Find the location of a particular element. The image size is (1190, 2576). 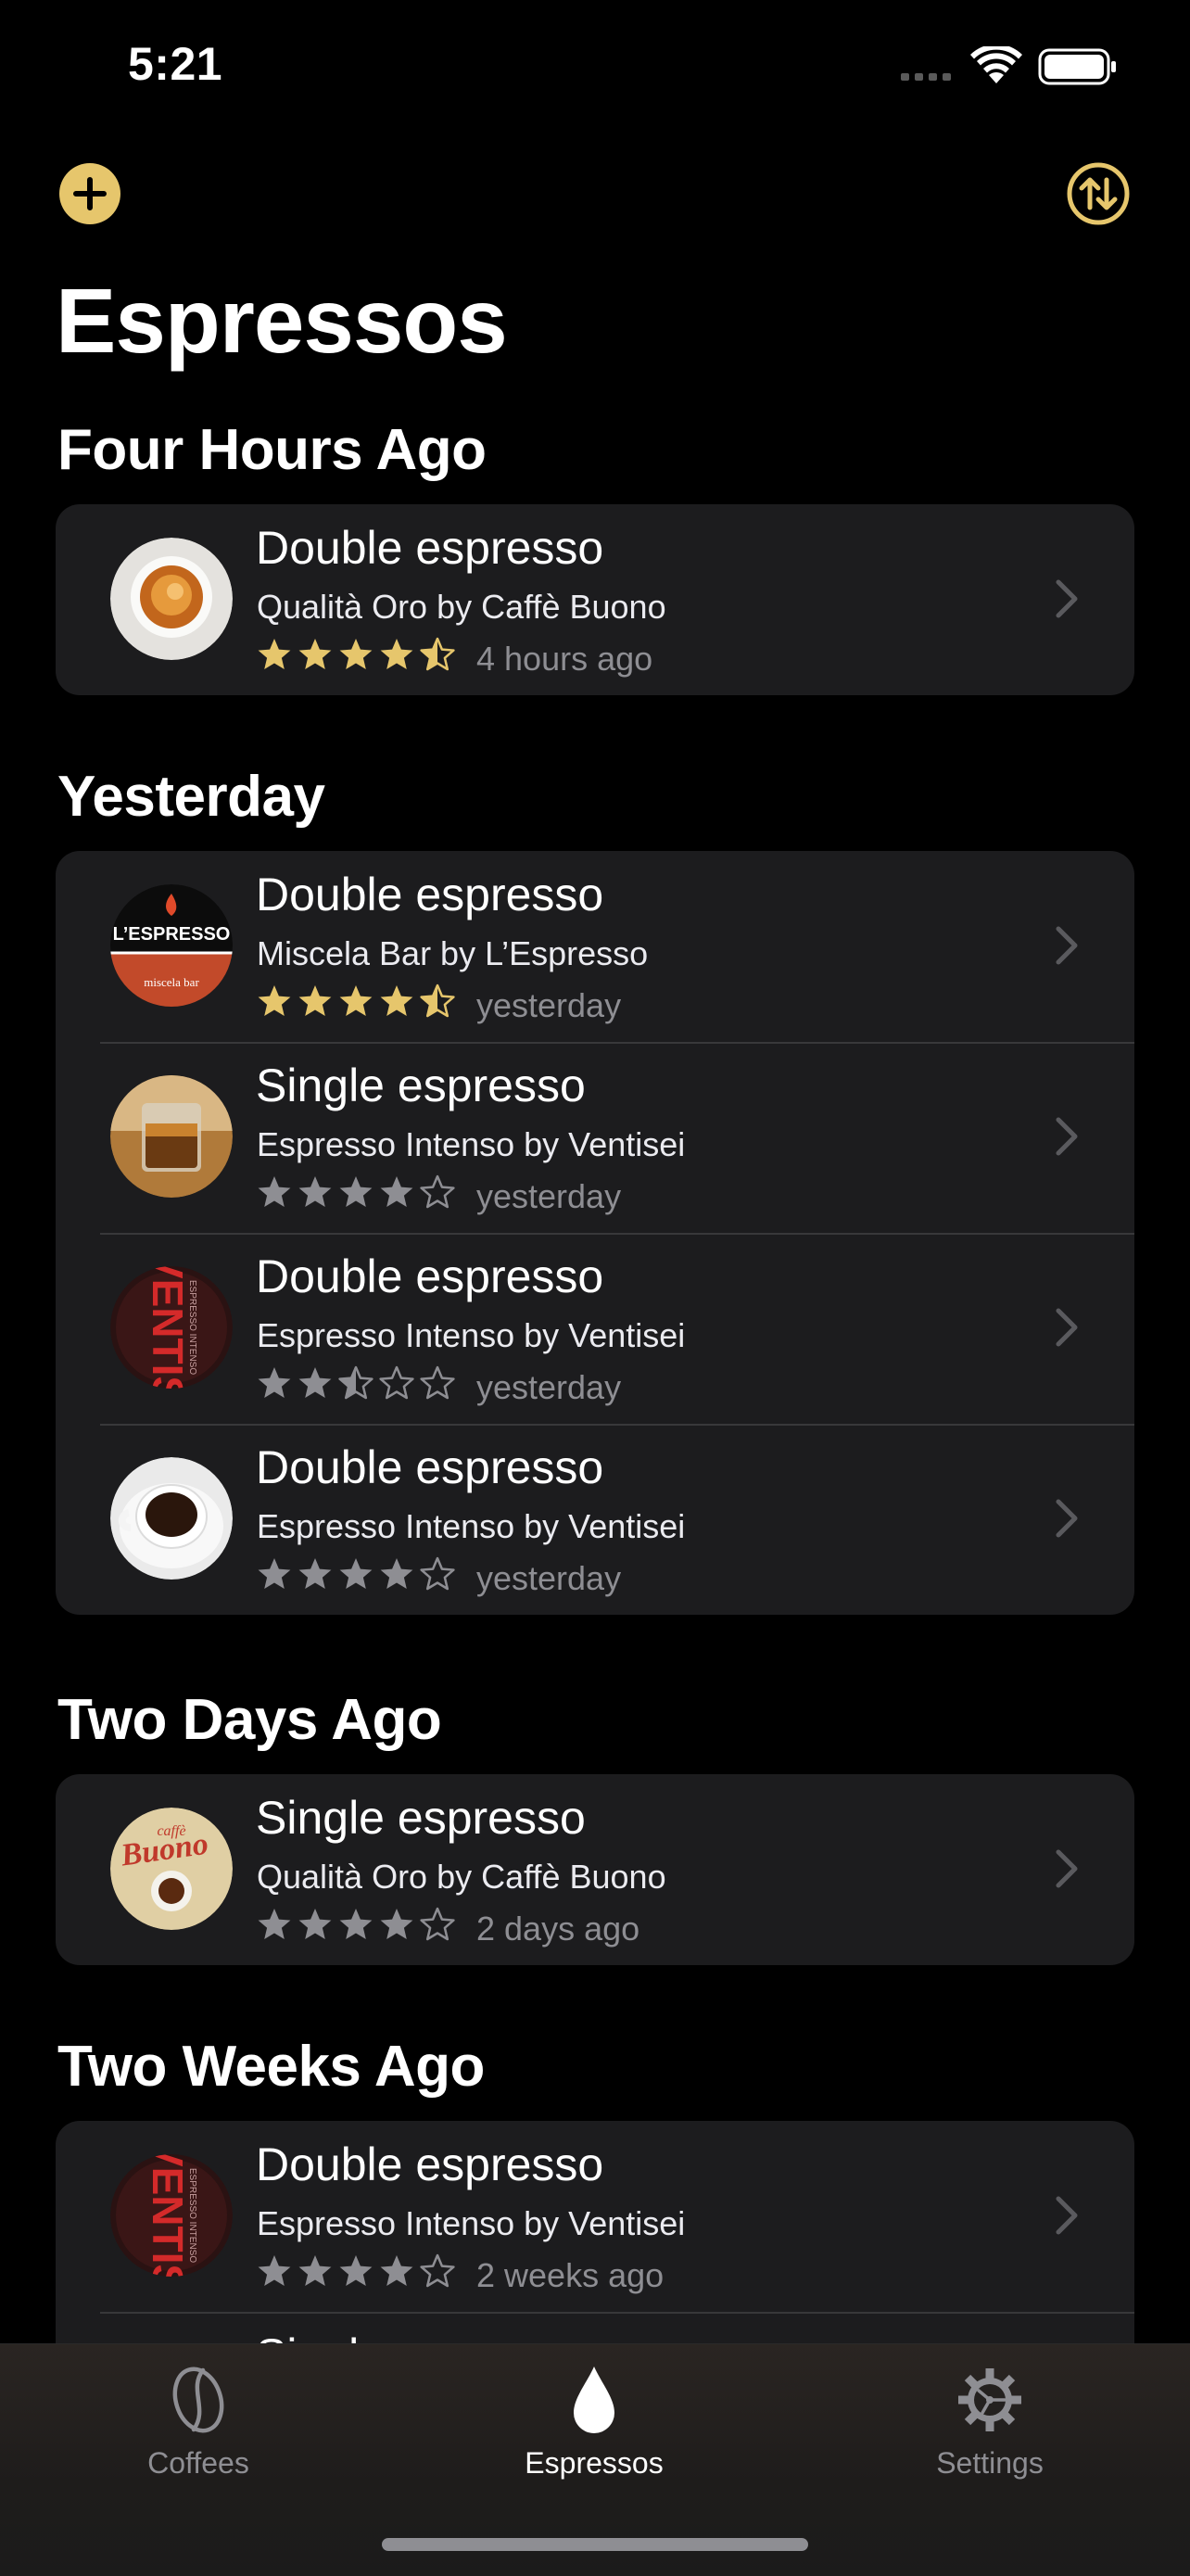

coffee-bean-icon is located at coordinates (198, 2400).